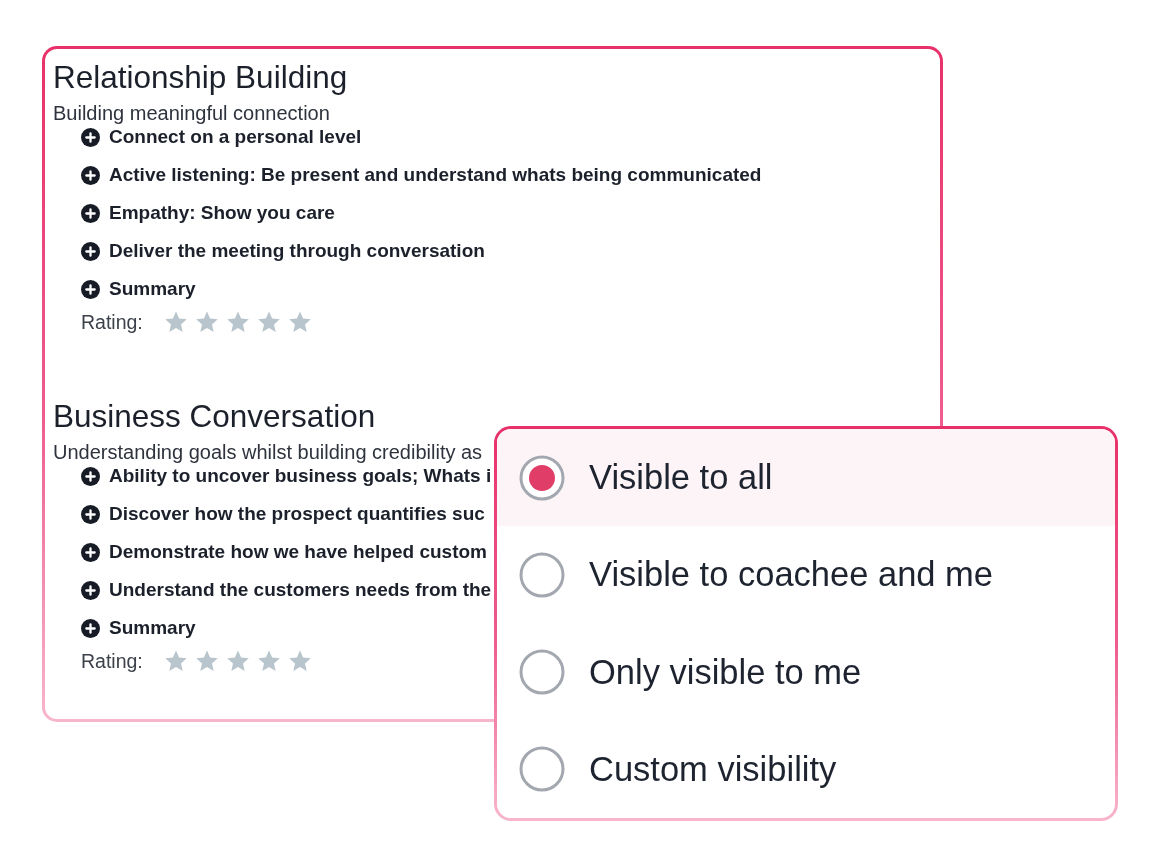 This screenshot has height=866, width=1173. I want to click on visibility-option: Only visible to me, so click(806, 672).